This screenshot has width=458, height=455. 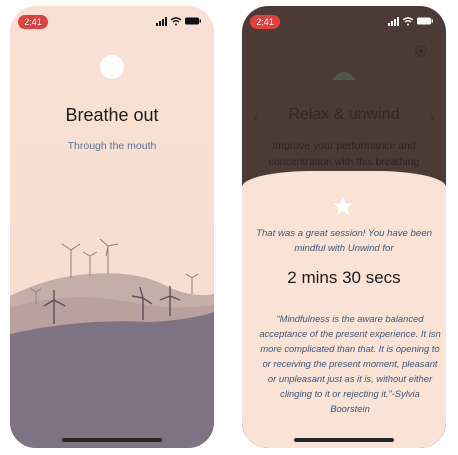 What do you see at coordinates (421, 51) in the screenshot?
I see `gear-icon` at bounding box center [421, 51].